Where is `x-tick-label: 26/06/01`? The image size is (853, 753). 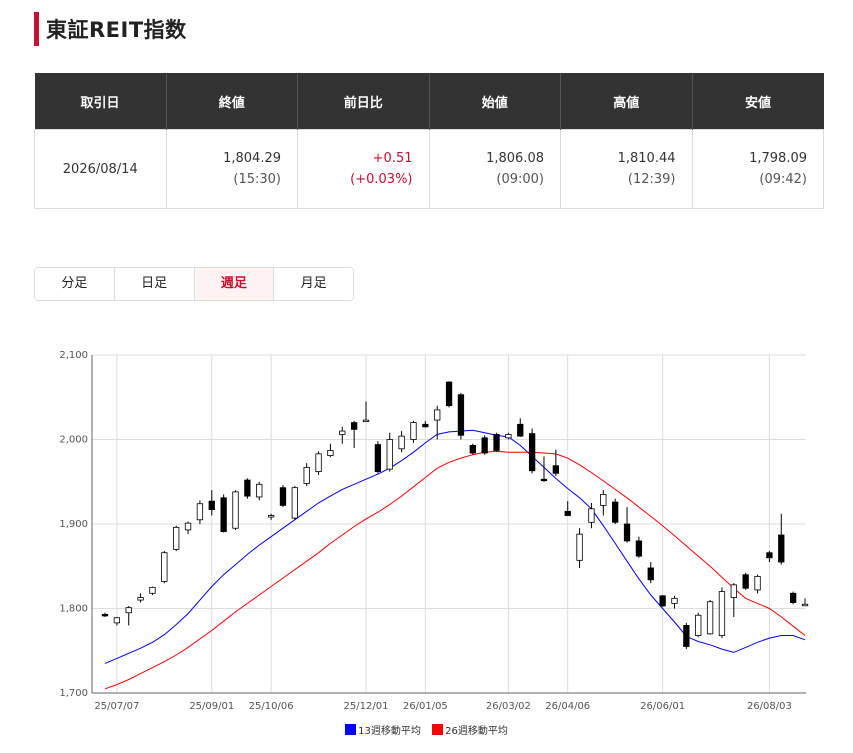 x-tick-label: 26/06/01 is located at coordinates (662, 706).